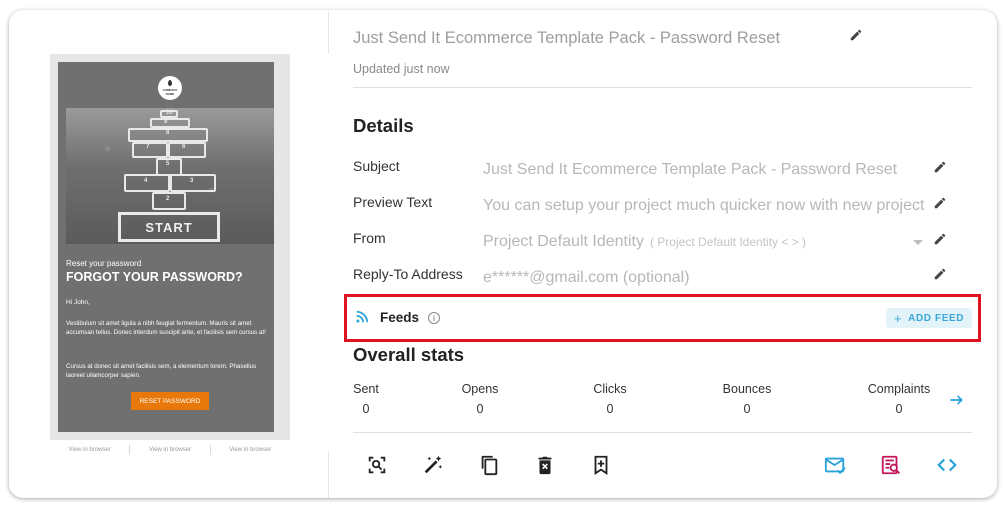 This screenshot has width=1006, height=506. What do you see at coordinates (434, 318) in the screenshot?
I see `info-icon: i` at bounding box center [434, 318].